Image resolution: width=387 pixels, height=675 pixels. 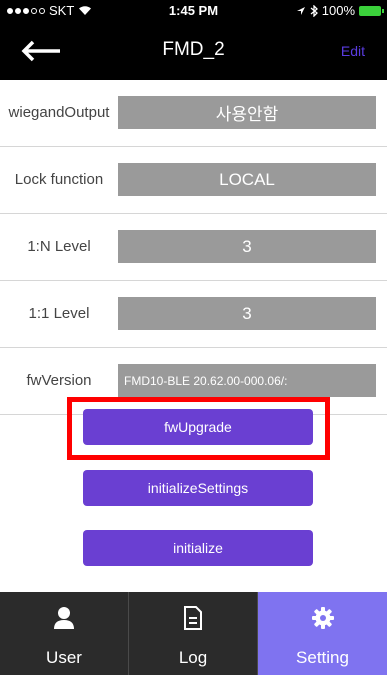 I want to click on setting-label: 1:N Level, so click(x=59, y=246).